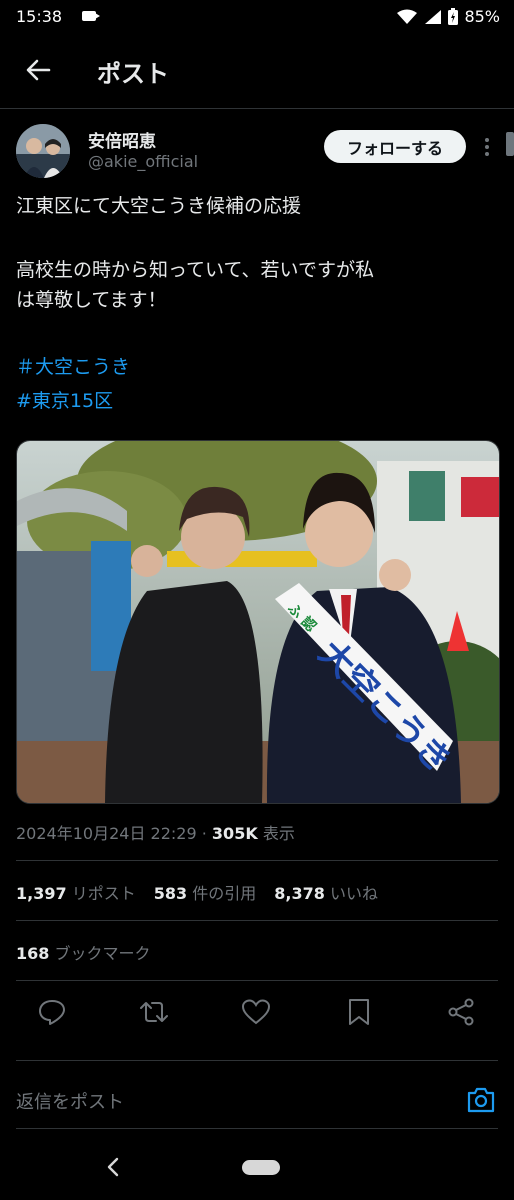 The image size is (514, 1200). I want to click on quote-count: 583, so click(170, 893).